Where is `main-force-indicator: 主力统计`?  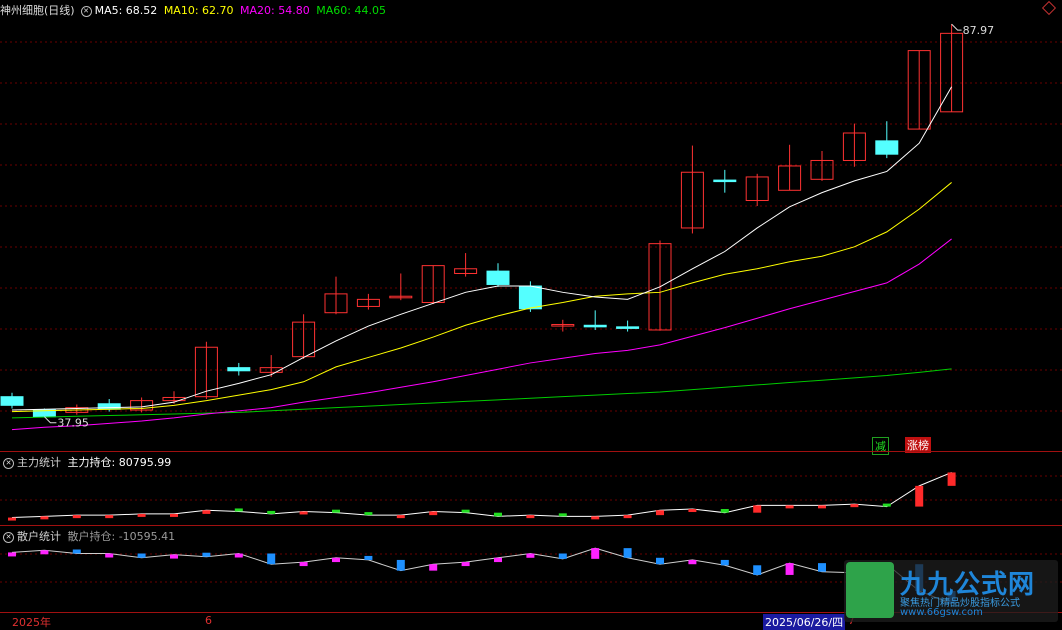 main-force-indicator: 主力统计 is located at coordinates (39, 462).